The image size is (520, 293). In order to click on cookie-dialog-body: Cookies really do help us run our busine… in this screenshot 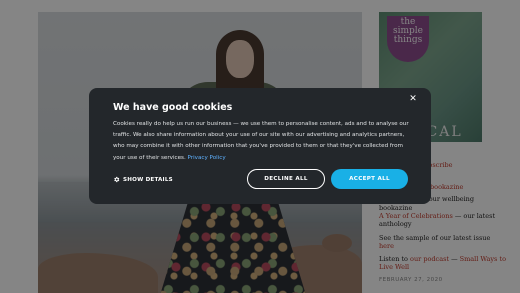, I will do `click(263, 141)`.